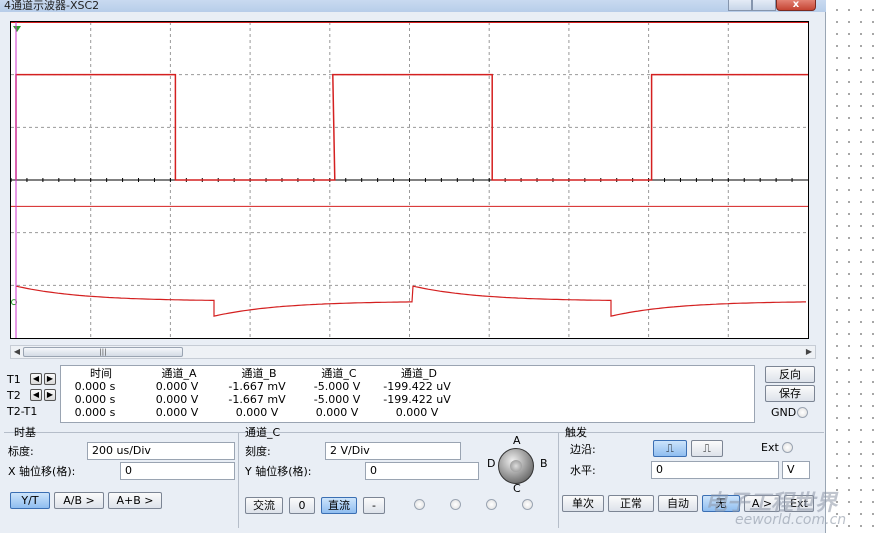  I want to click on edge-label: 边沿:, so click(583, 449).